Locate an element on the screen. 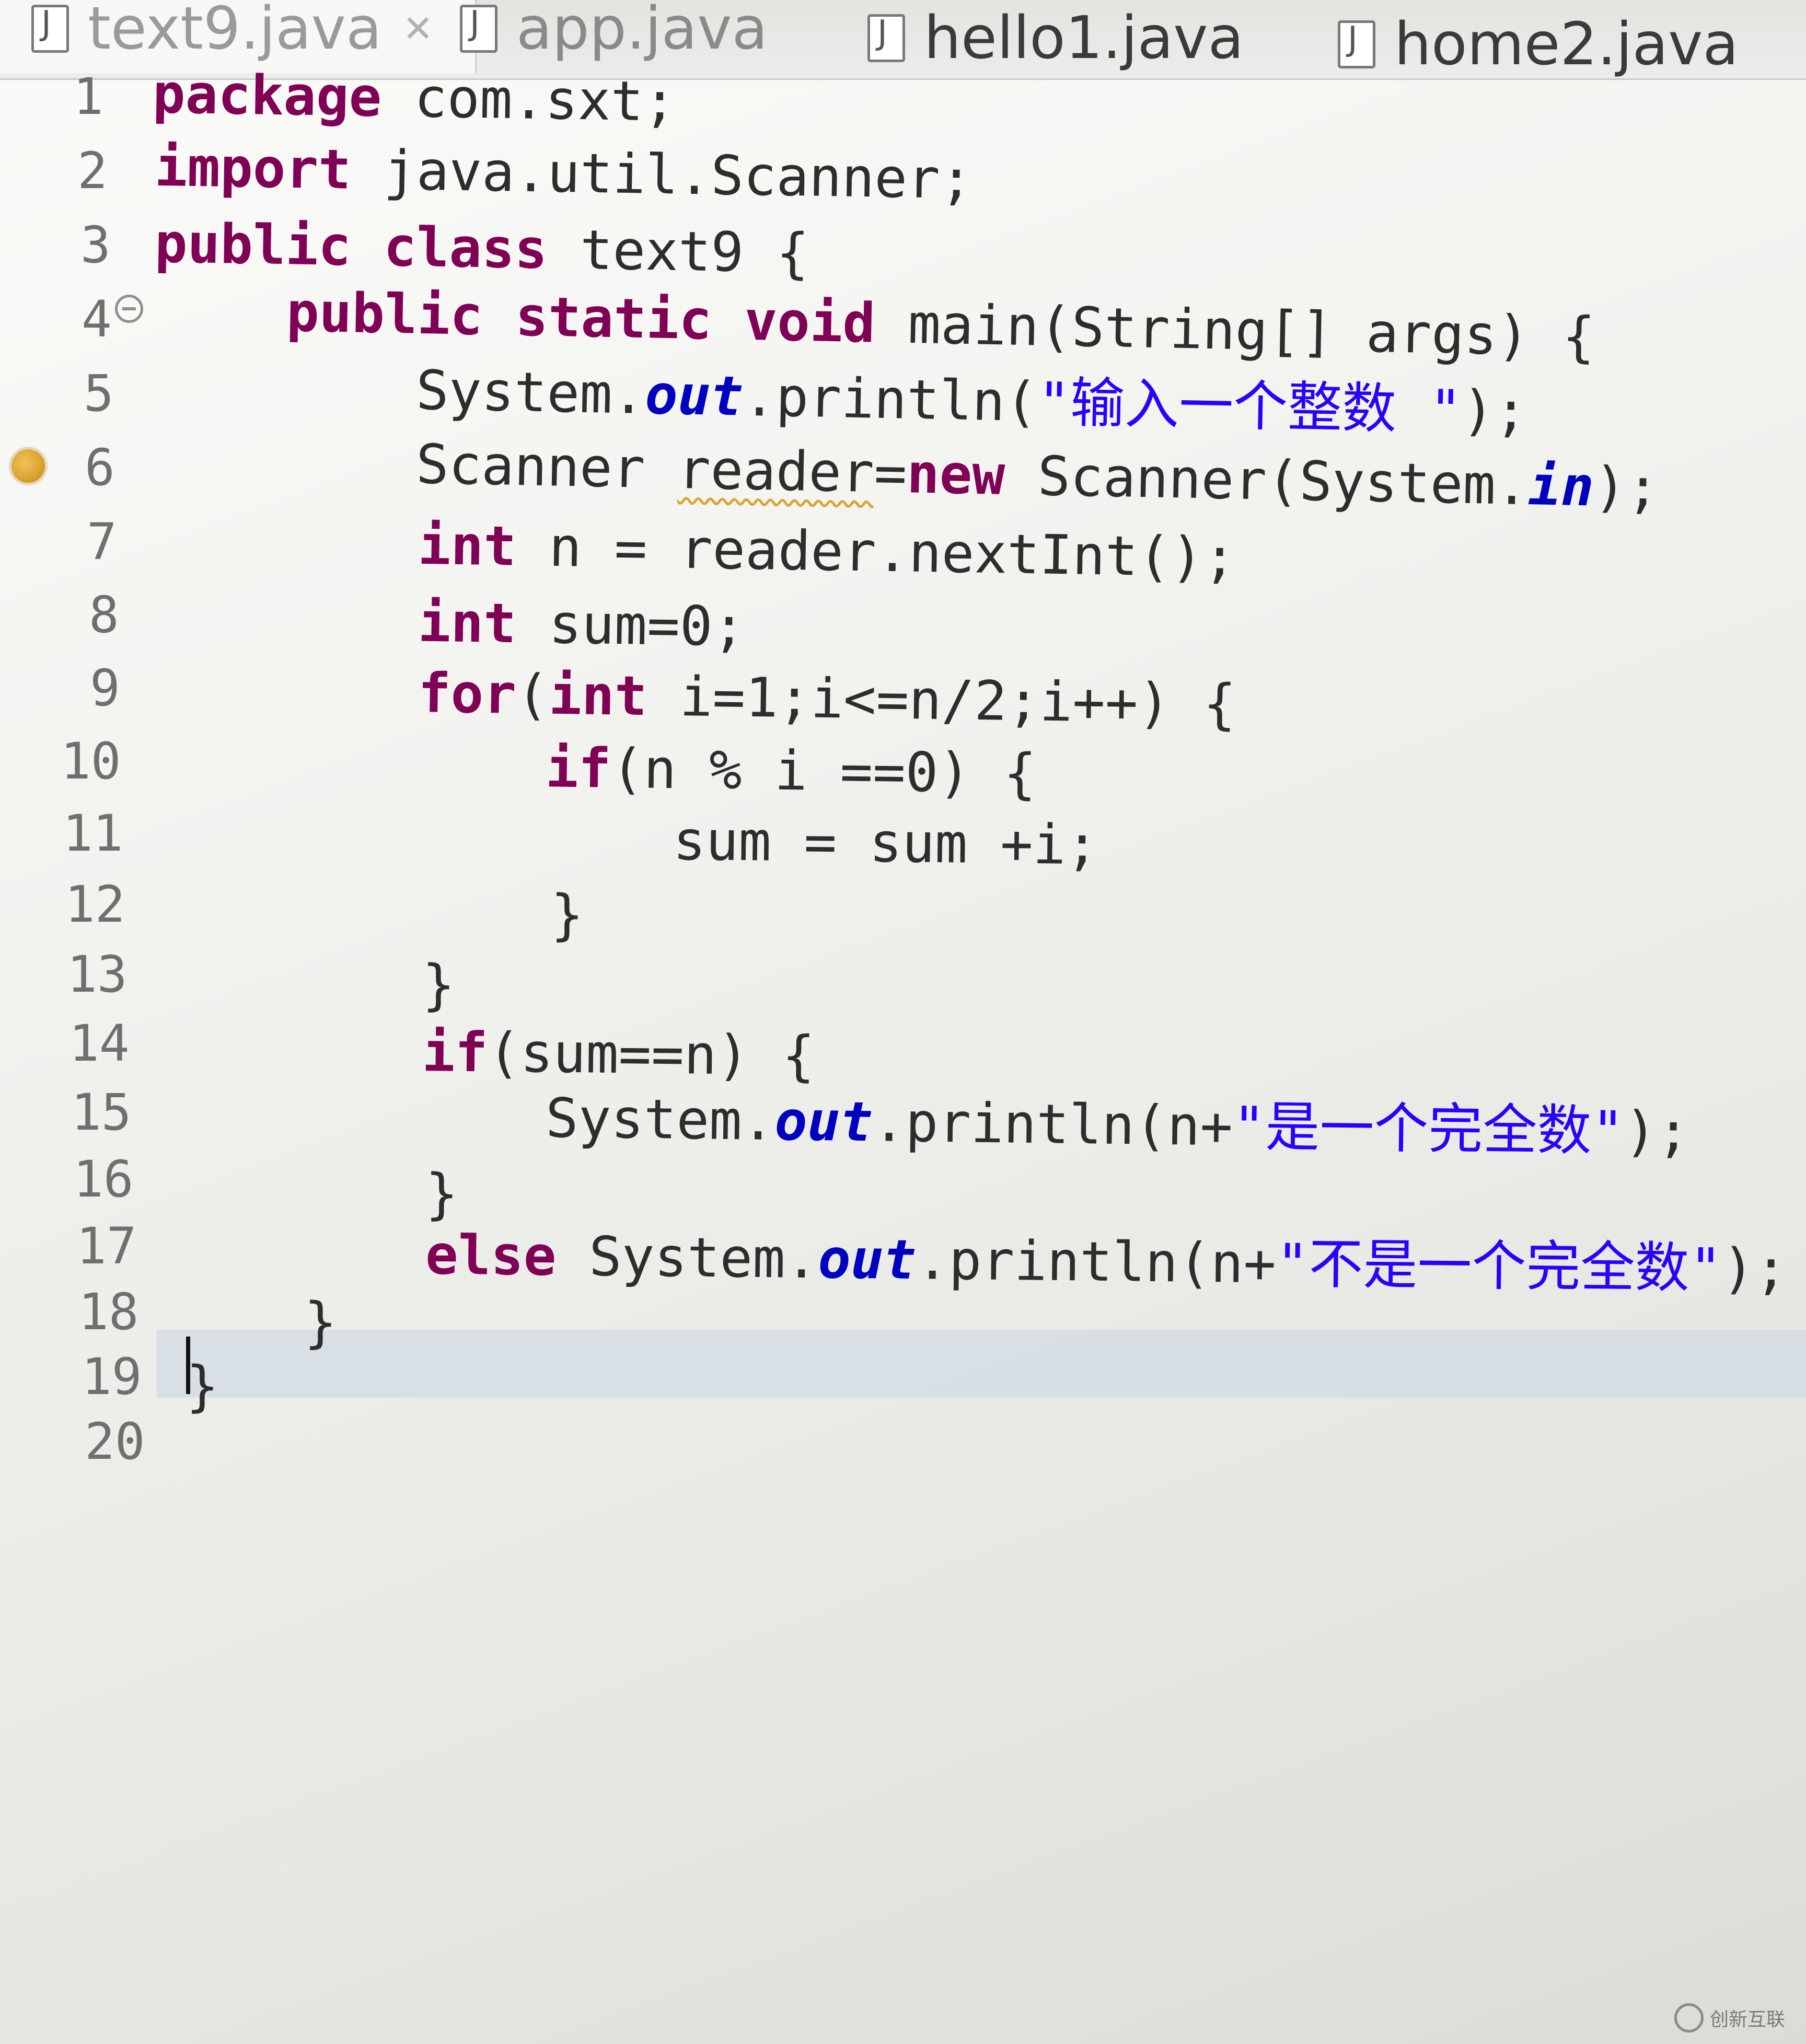 Image resolution: width=1806 pixels, height=2044 pixels. line-number: 20 is located at coordinates (115, 1441).